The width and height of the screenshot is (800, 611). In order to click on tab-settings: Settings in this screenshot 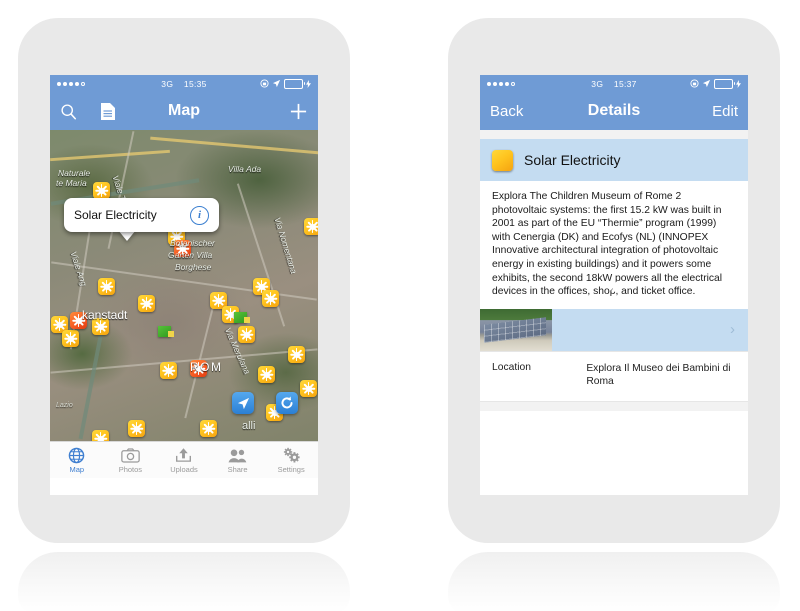, I will do `click(291, 460)`.